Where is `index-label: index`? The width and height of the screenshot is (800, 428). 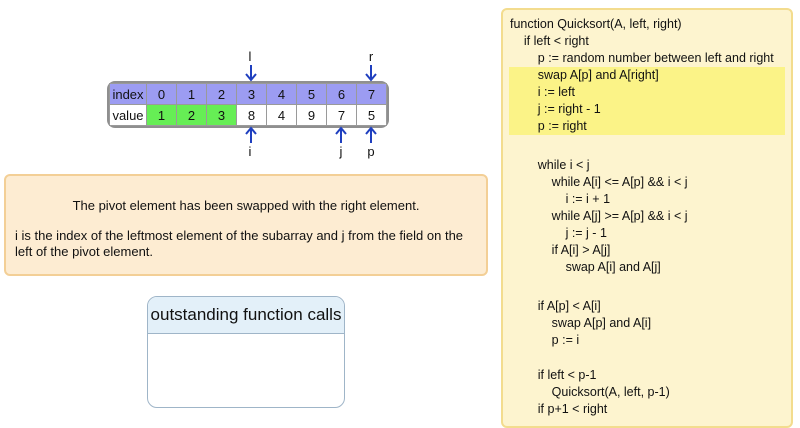
index-label: index is located at coordinates (128, 94).